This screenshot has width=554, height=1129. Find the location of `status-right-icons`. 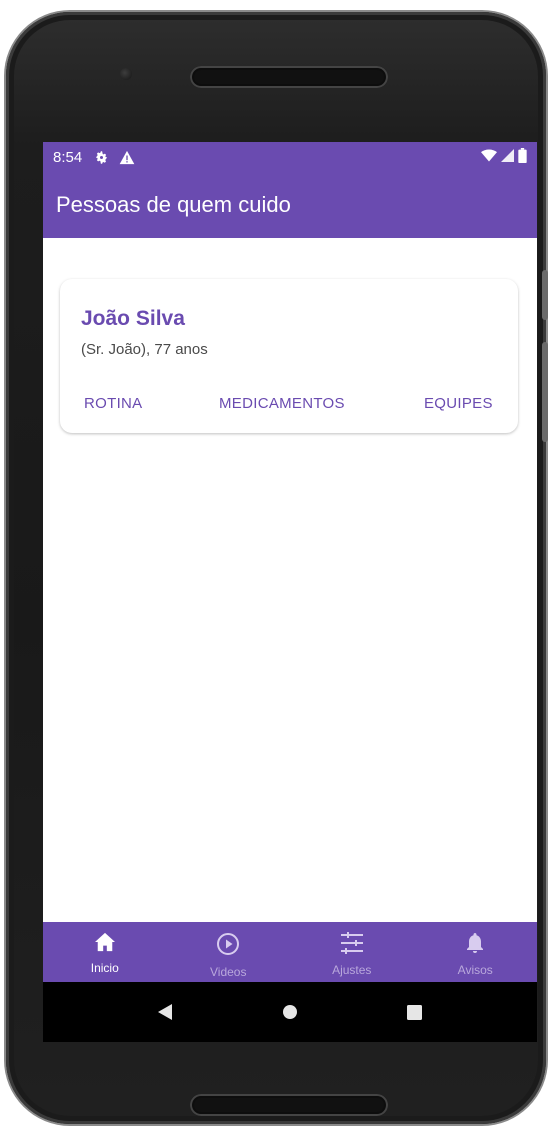

status-right-icons is located at coordinates (504, 157).